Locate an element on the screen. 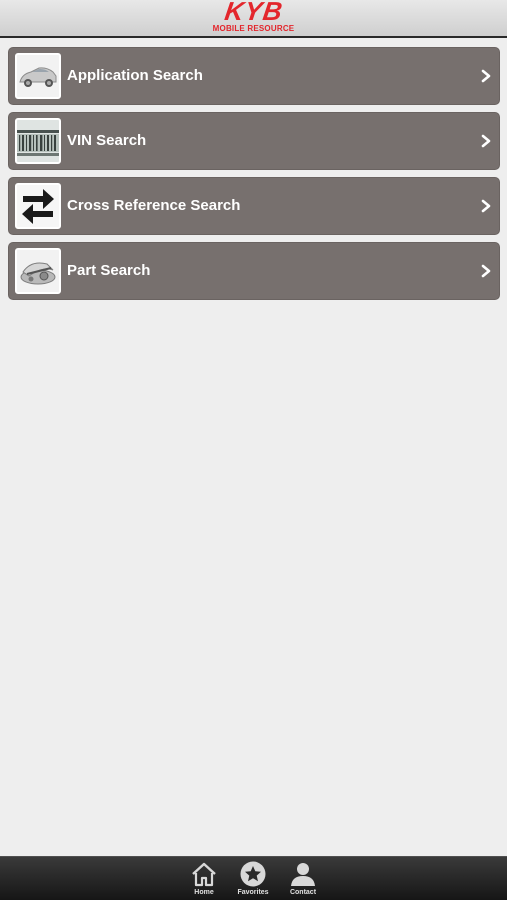  menu-item-label: Part Search is located at coordinates (109, 270).